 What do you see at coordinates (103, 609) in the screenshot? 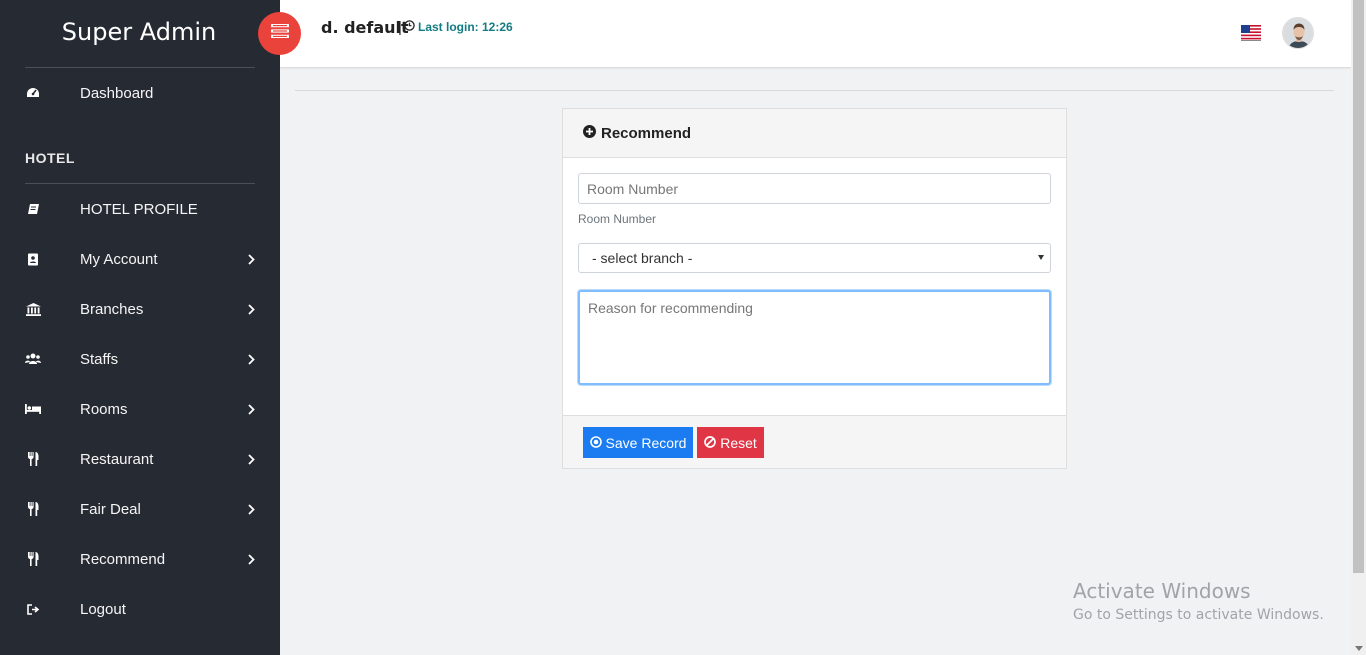
I see `sidebar-item-label: Logout` at bounding box center [103, 609].